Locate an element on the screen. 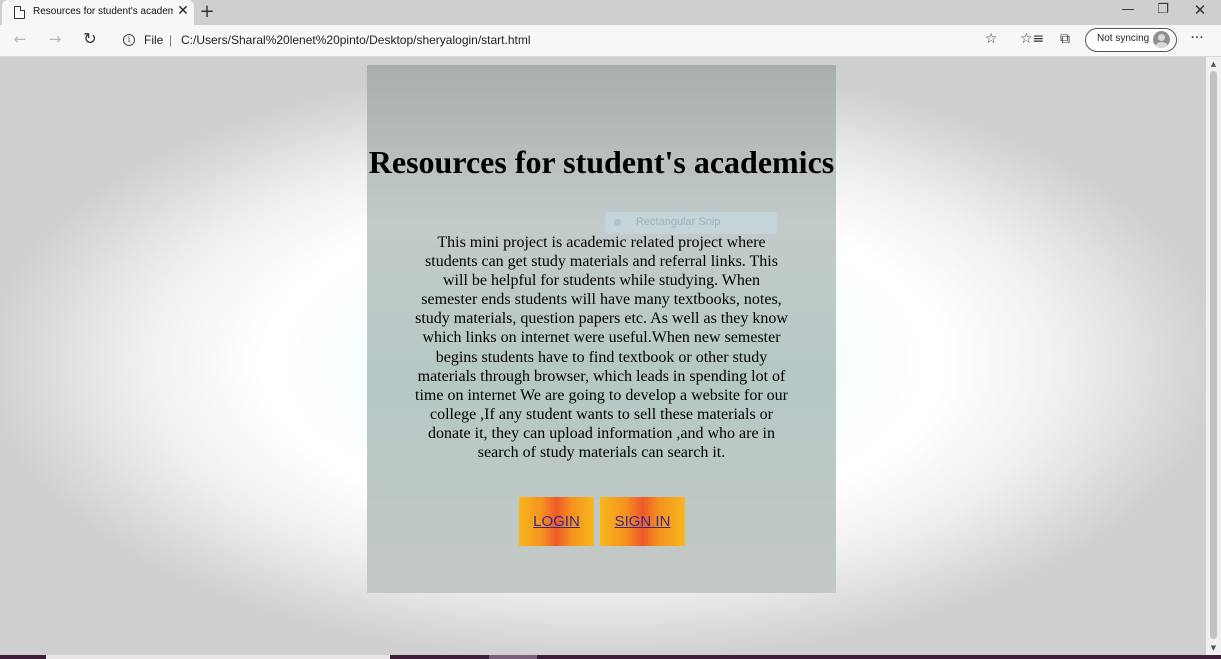 The width and height of the screenshot is (1221, 659). window-close-button: ✕ is located at coordinates (1200, 10).